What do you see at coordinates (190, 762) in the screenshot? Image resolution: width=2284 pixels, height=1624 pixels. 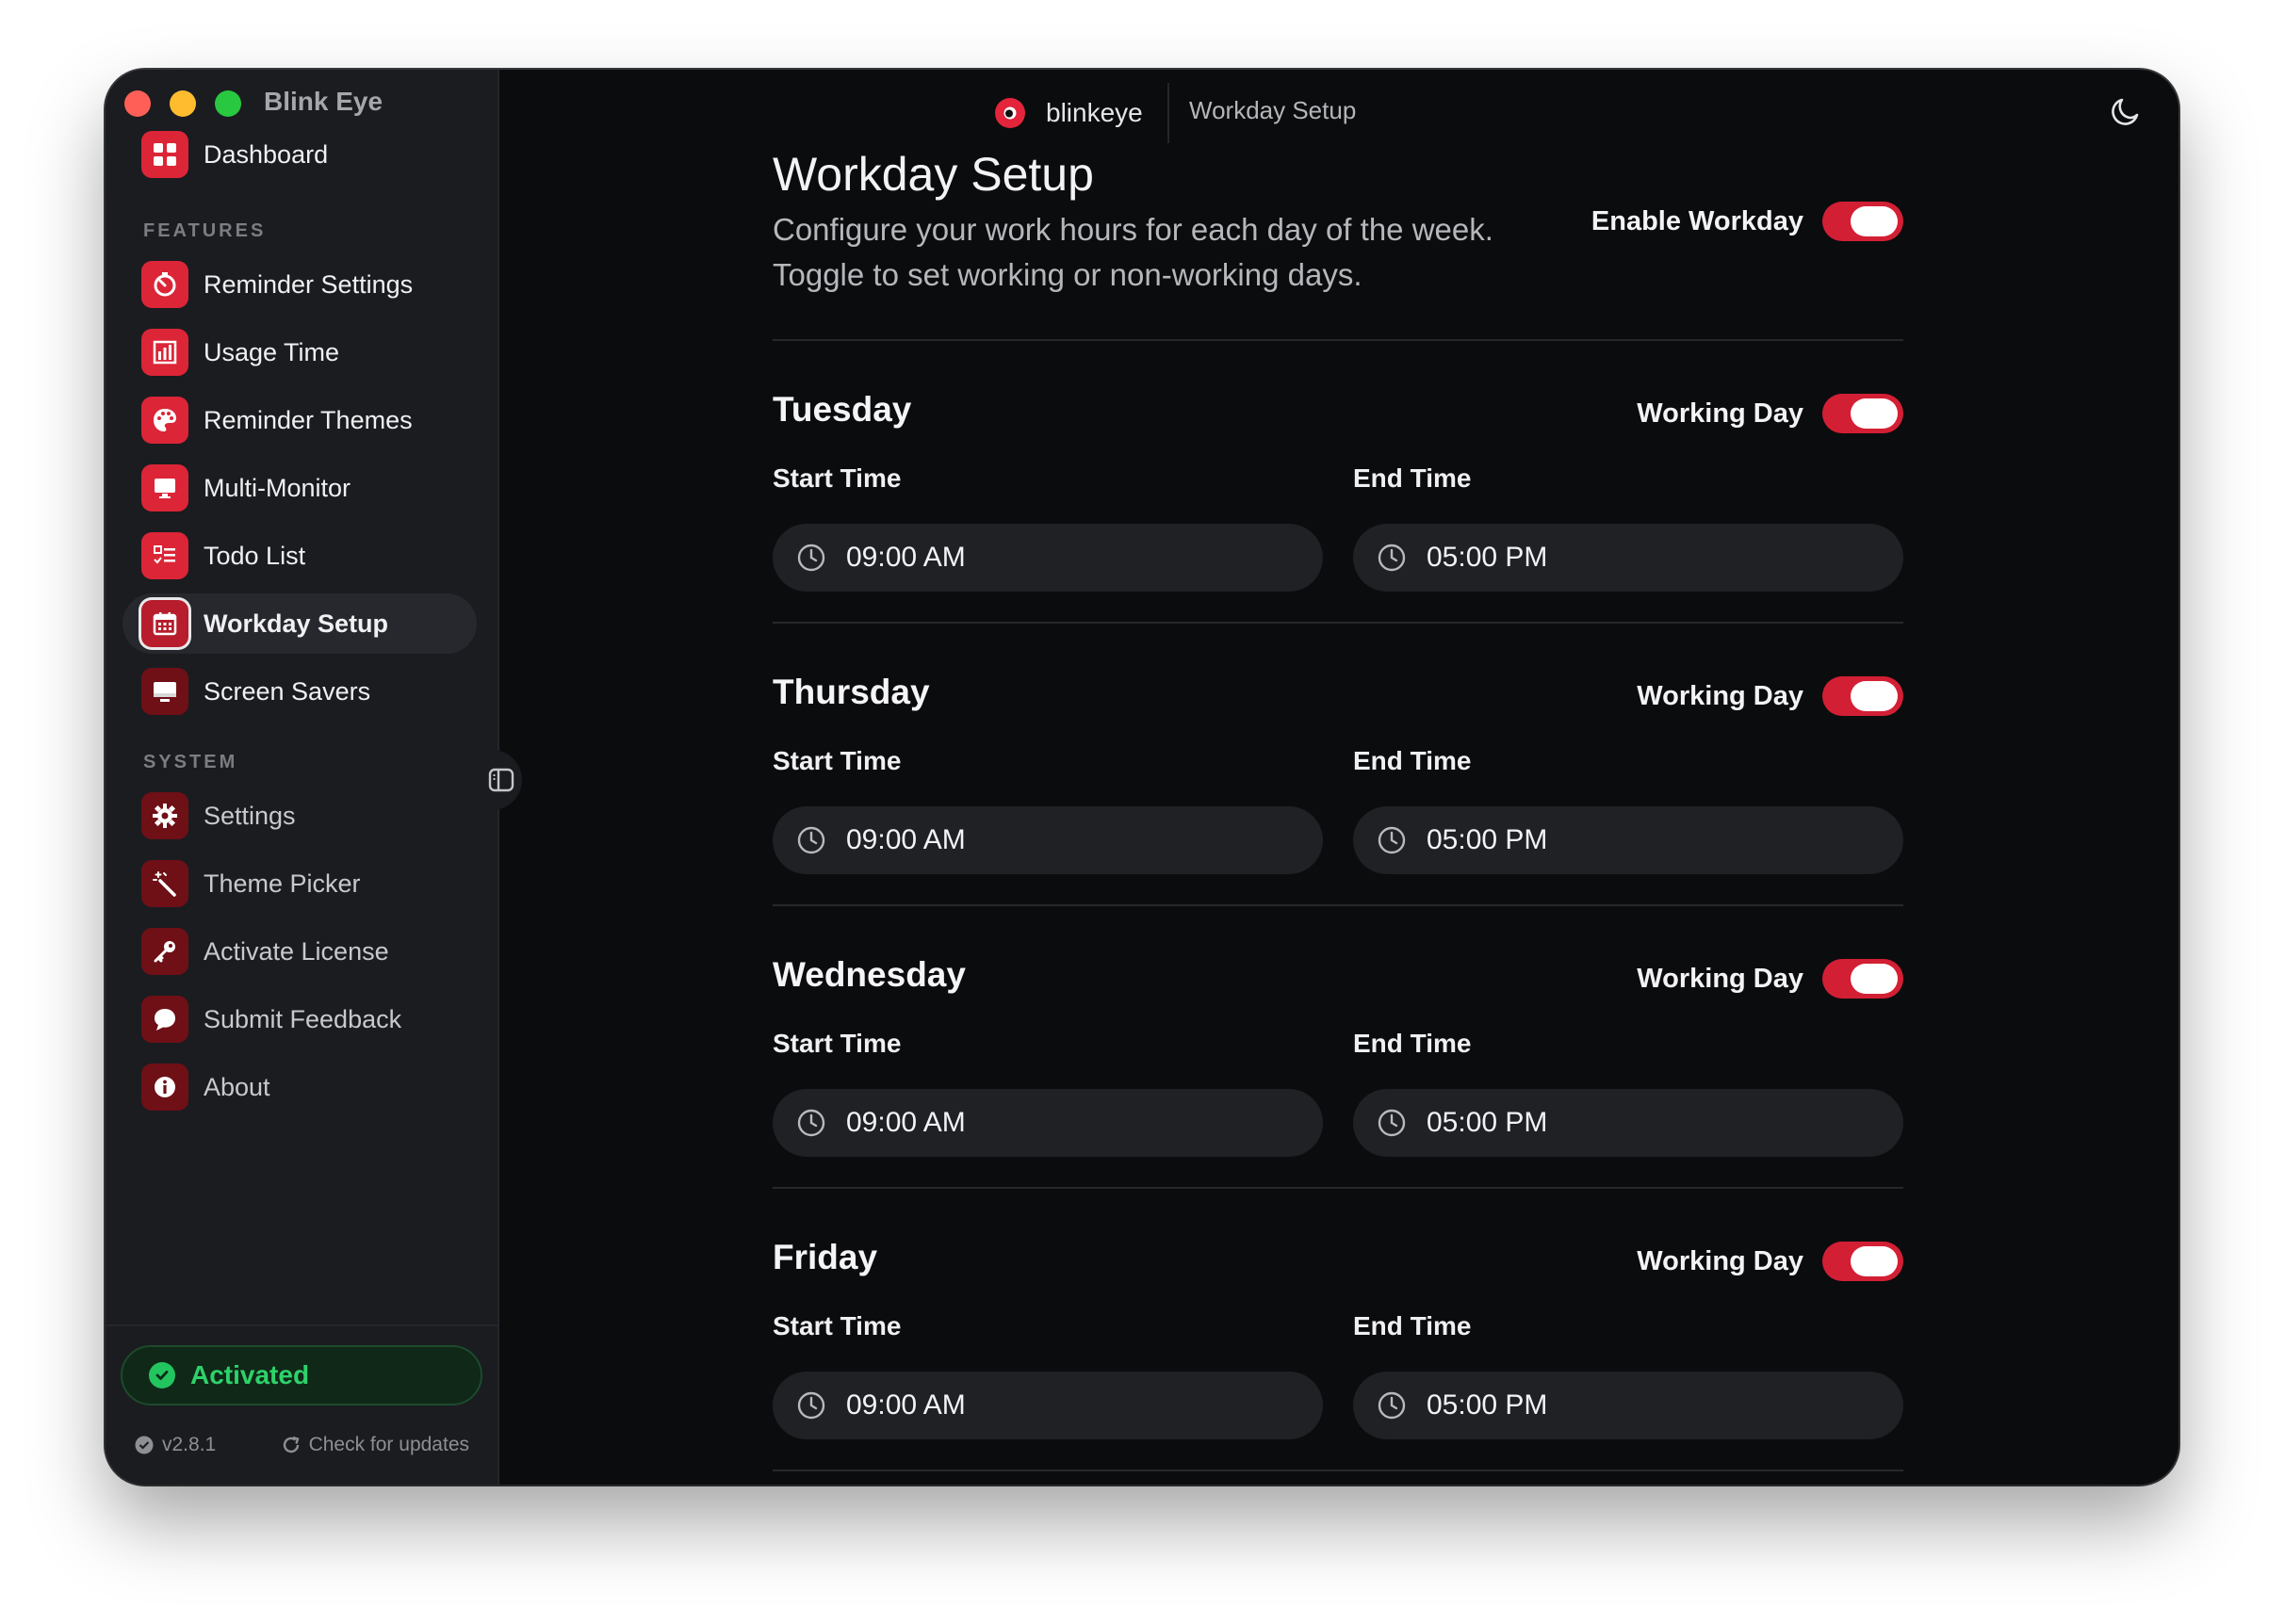 I see `system-heading: SYSTEM` at bounding box center [190, 762].